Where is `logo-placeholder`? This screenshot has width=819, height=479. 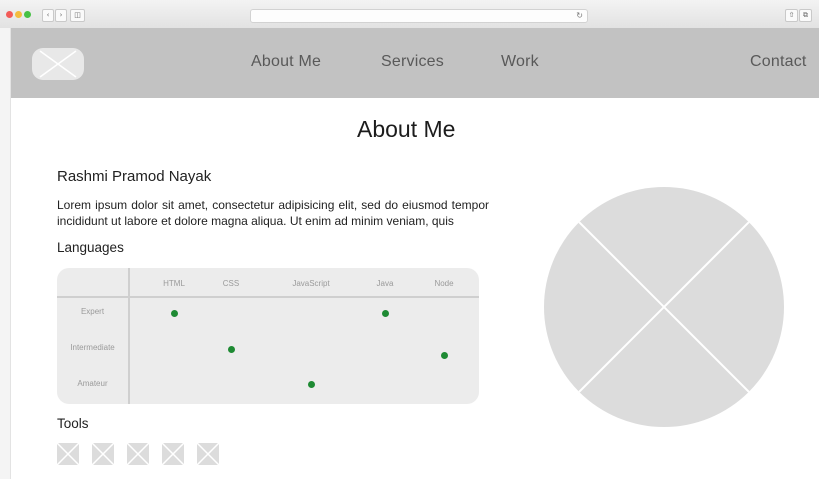 logo-placeholder is located at coordinates (58, 64).